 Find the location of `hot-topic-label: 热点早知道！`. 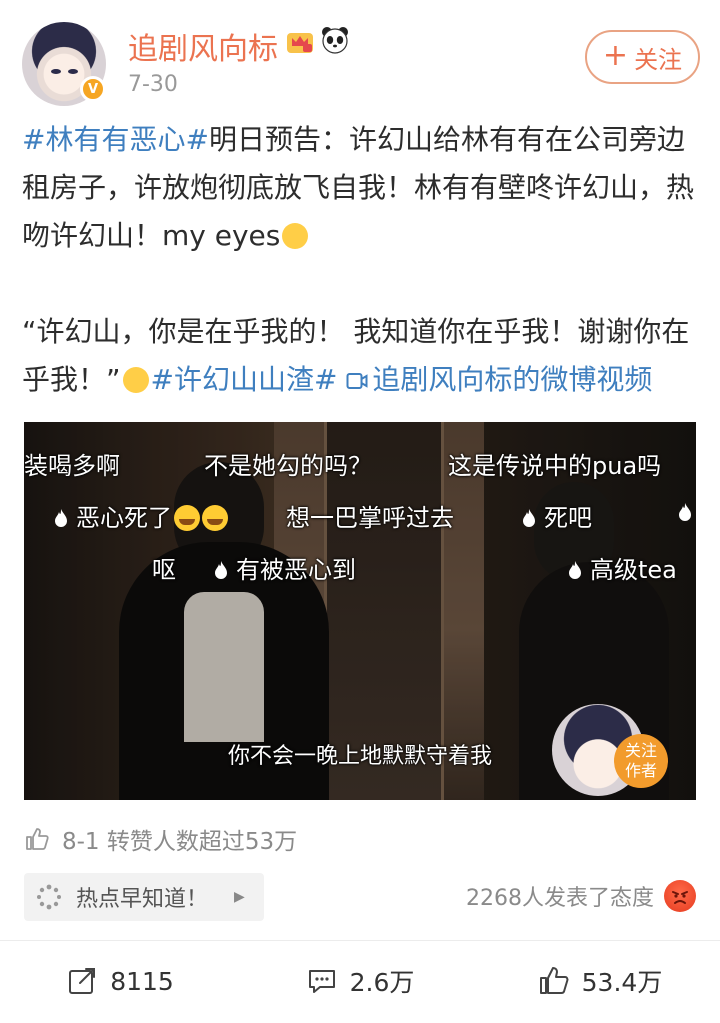

hot-topic-label: 热点早知道！ is located at coordinates (142, 899).